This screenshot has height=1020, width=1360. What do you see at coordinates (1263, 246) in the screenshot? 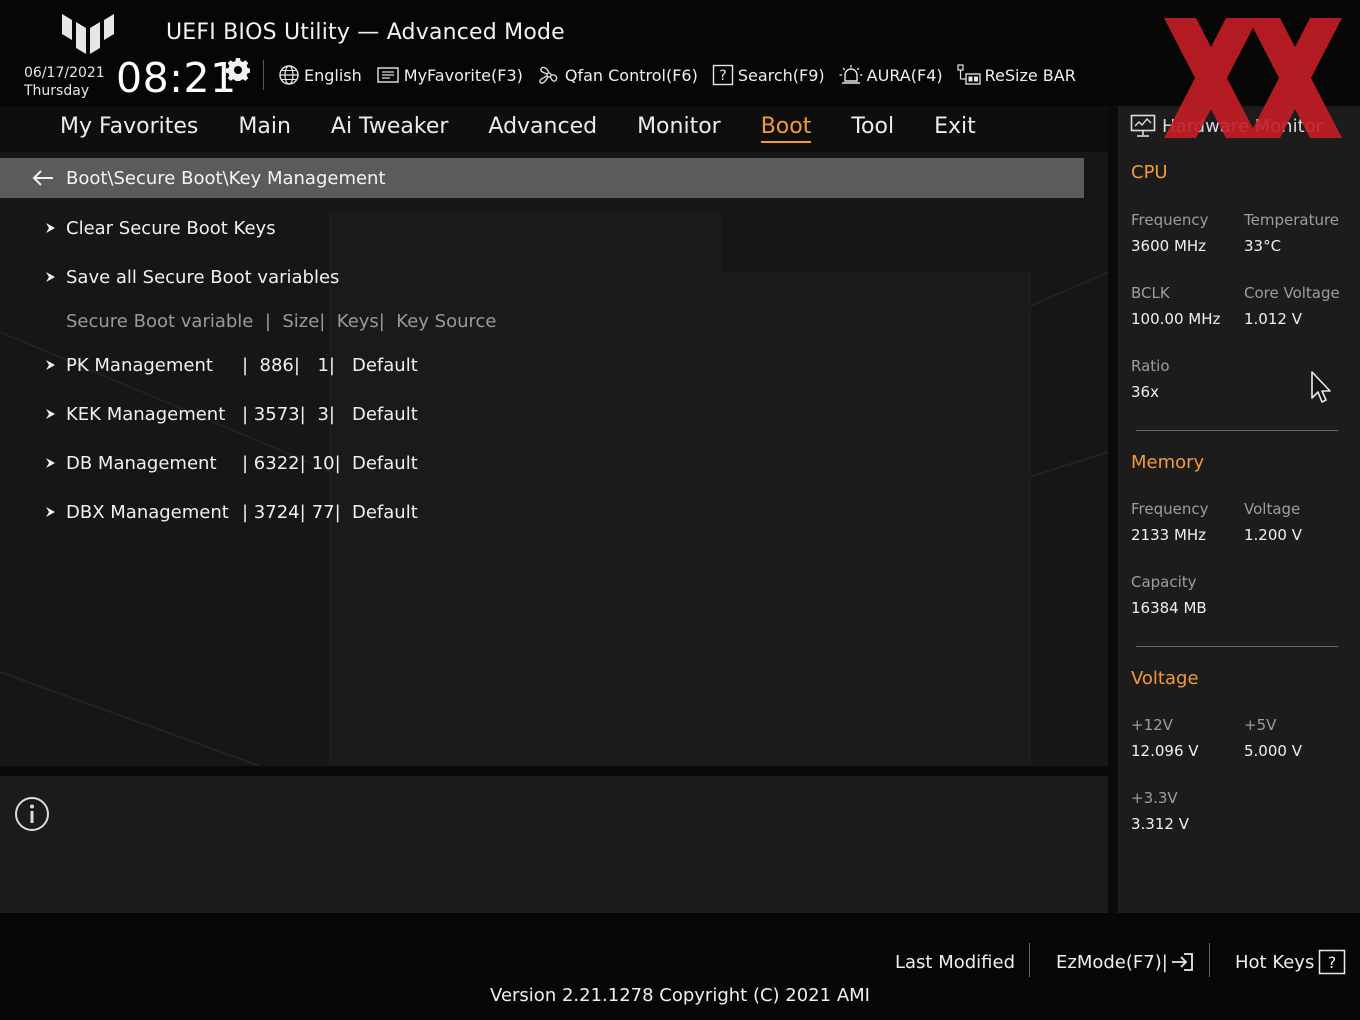
I see `cpu-temperature-value: 33°C` at bounding box center [1263, 246].